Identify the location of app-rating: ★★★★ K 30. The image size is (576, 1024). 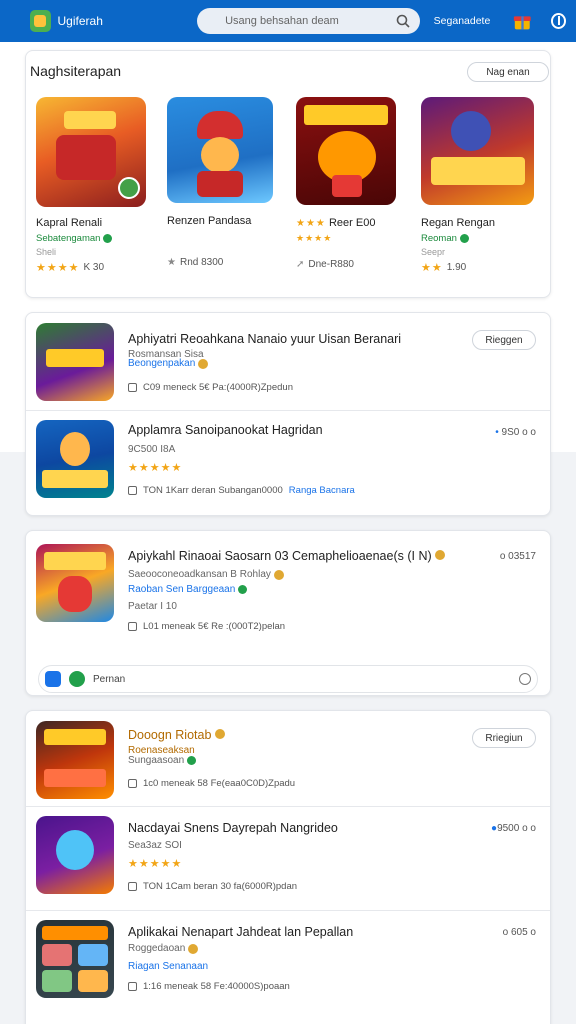
(70, 268).